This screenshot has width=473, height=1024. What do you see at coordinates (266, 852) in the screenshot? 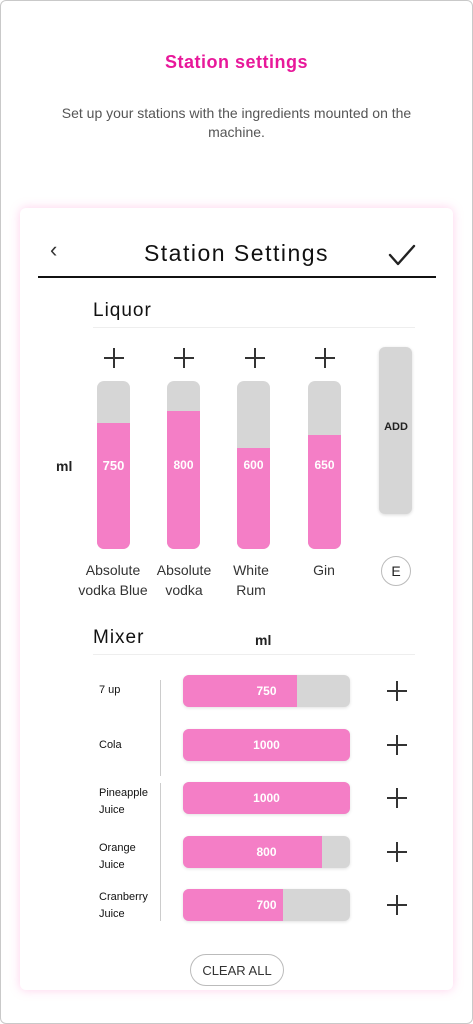
I see `mixer-level-value: 800` at bounding box center [266, 852].